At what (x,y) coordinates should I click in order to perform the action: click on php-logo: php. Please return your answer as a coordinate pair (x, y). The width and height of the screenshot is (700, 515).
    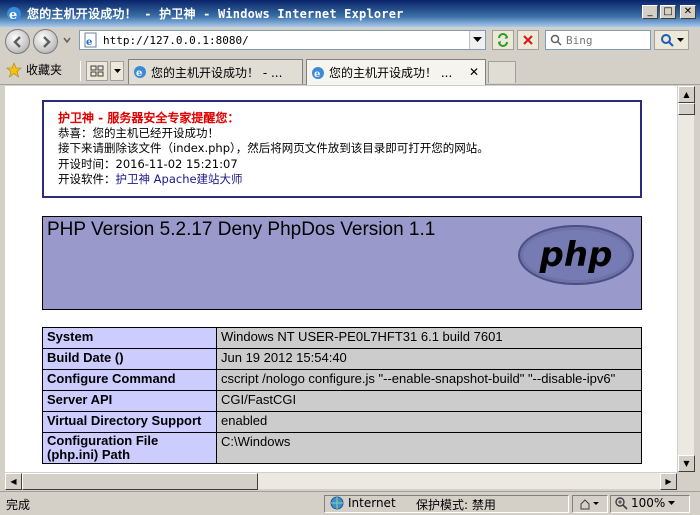
    Looking at the image, I should click on (576, 255).